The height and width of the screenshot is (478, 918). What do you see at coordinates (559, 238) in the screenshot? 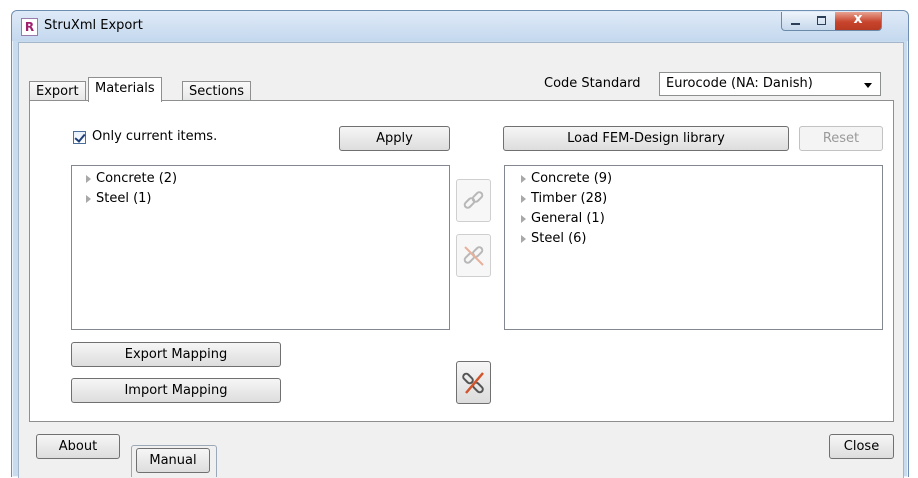
I see `tree-item-label: Steel (6)` at bounding box center [559, 238].